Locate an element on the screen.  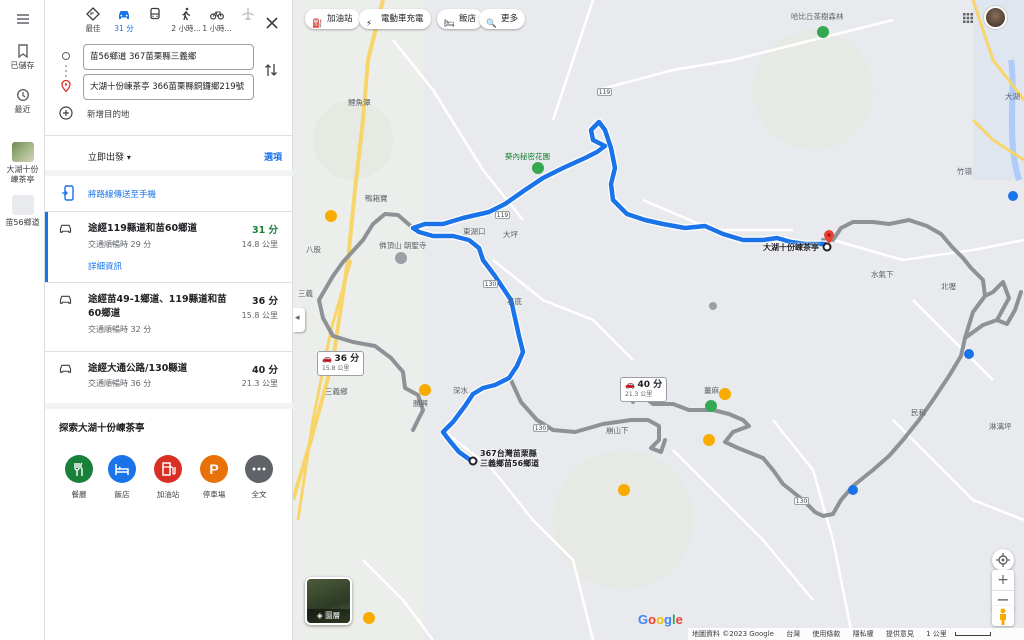
recent-button: 最近 is located at coordinates (22, 101).